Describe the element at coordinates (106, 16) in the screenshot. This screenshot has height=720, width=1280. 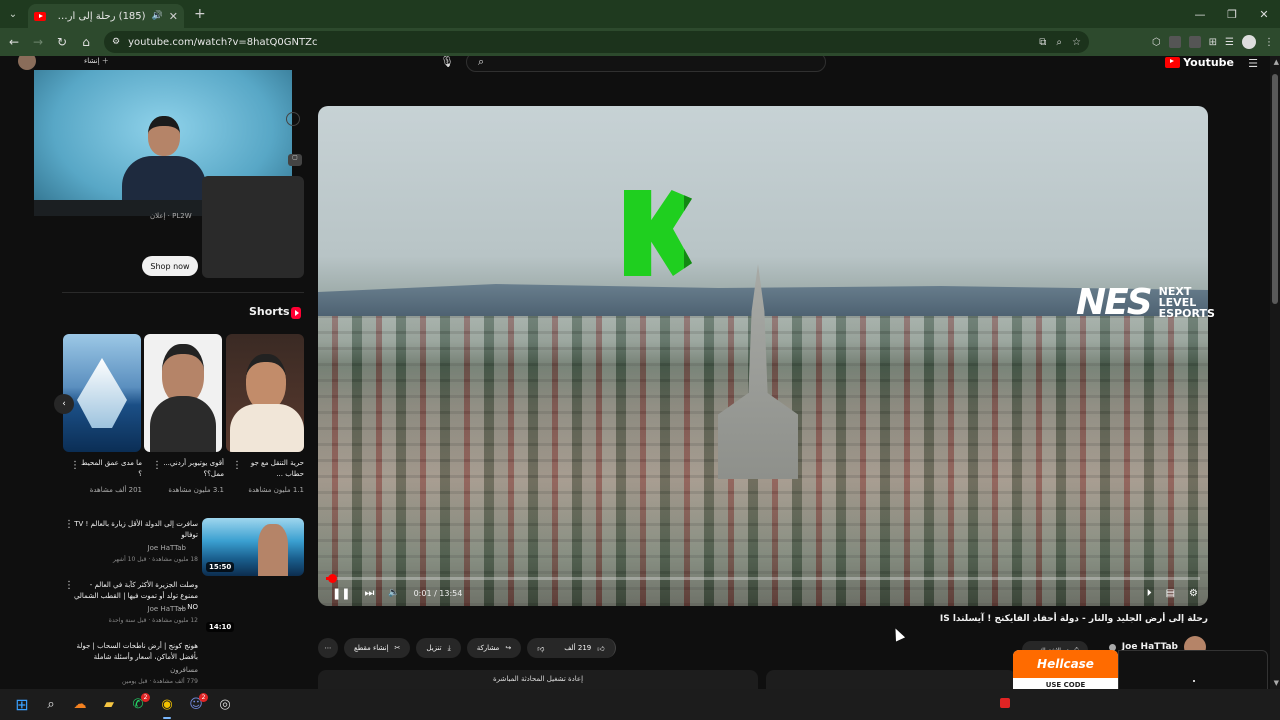
I see `browser-tab-youtube: (185) رحلة إلى أرض الجليد والـ 🔊 ✕` at that location.